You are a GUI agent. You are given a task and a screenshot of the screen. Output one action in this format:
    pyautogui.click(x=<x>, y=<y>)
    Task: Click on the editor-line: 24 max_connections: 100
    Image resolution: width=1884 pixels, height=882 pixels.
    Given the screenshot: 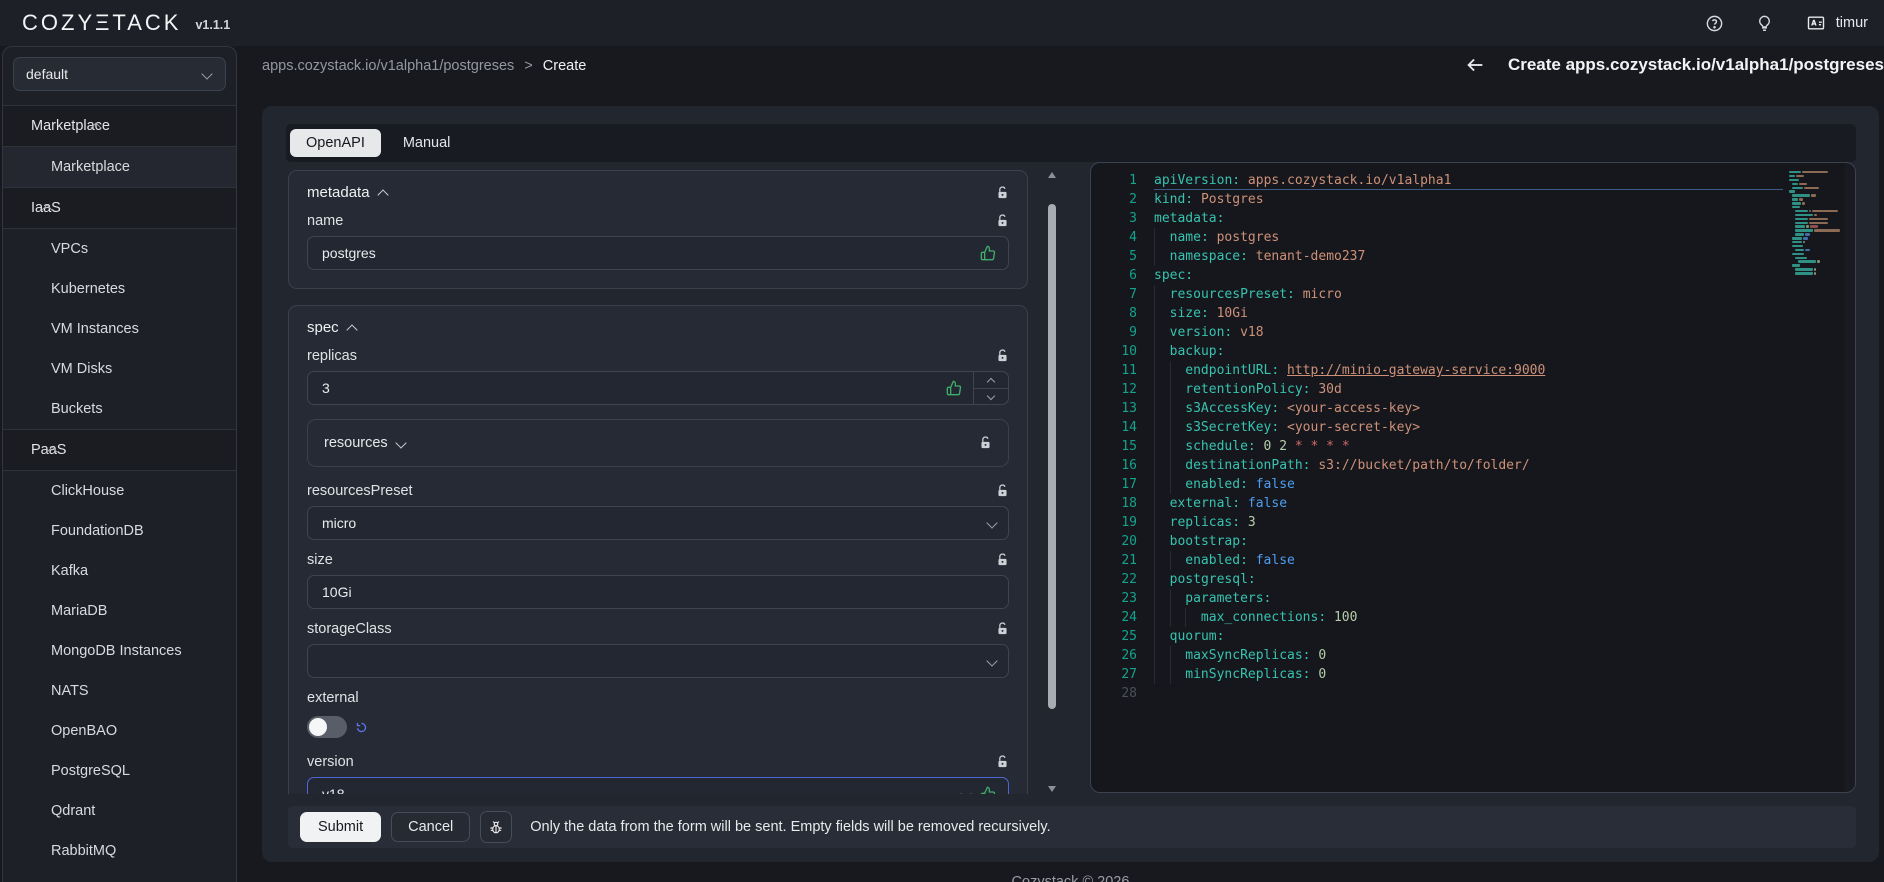 What is the action you would take?
    pyautogui.click(x=1473, y=617)
    